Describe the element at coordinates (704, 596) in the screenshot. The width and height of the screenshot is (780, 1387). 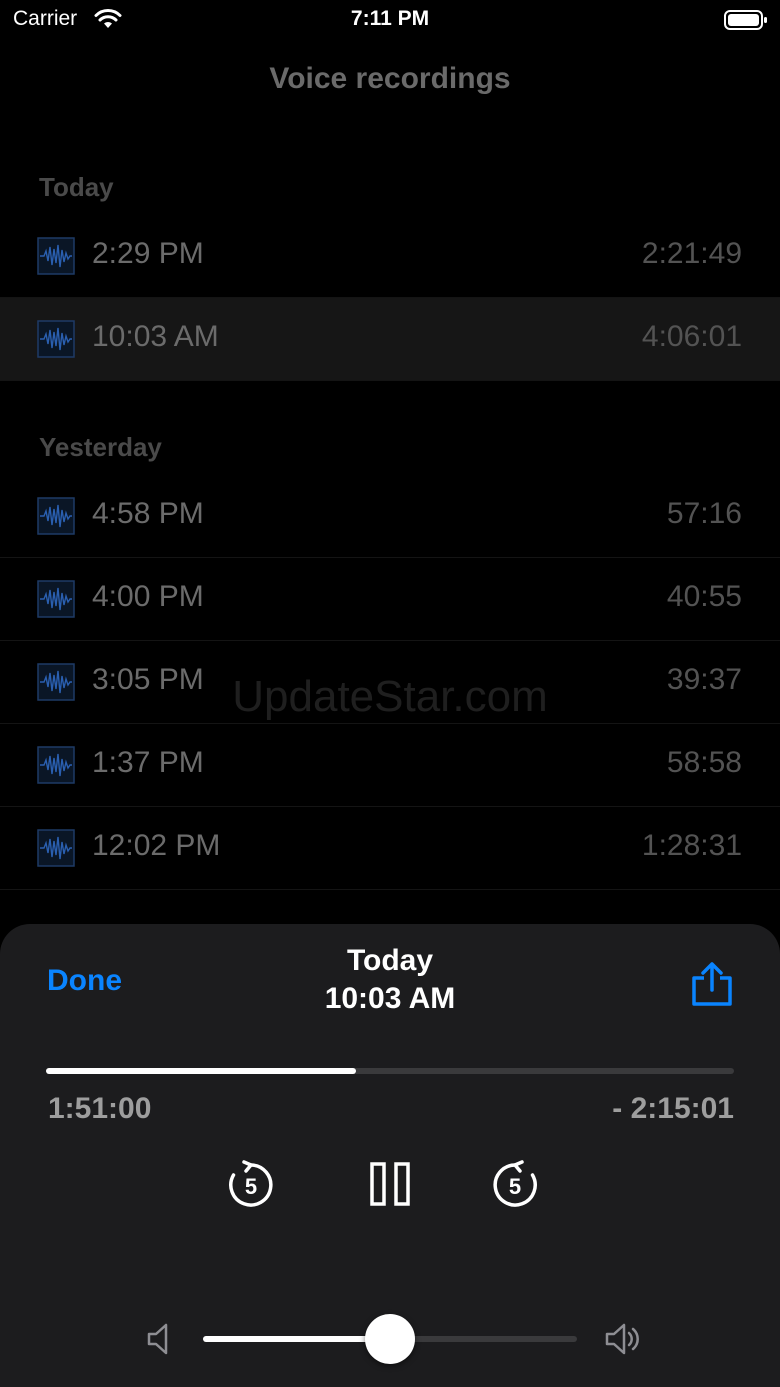
I see `recording-duration: 40:55` at that location.